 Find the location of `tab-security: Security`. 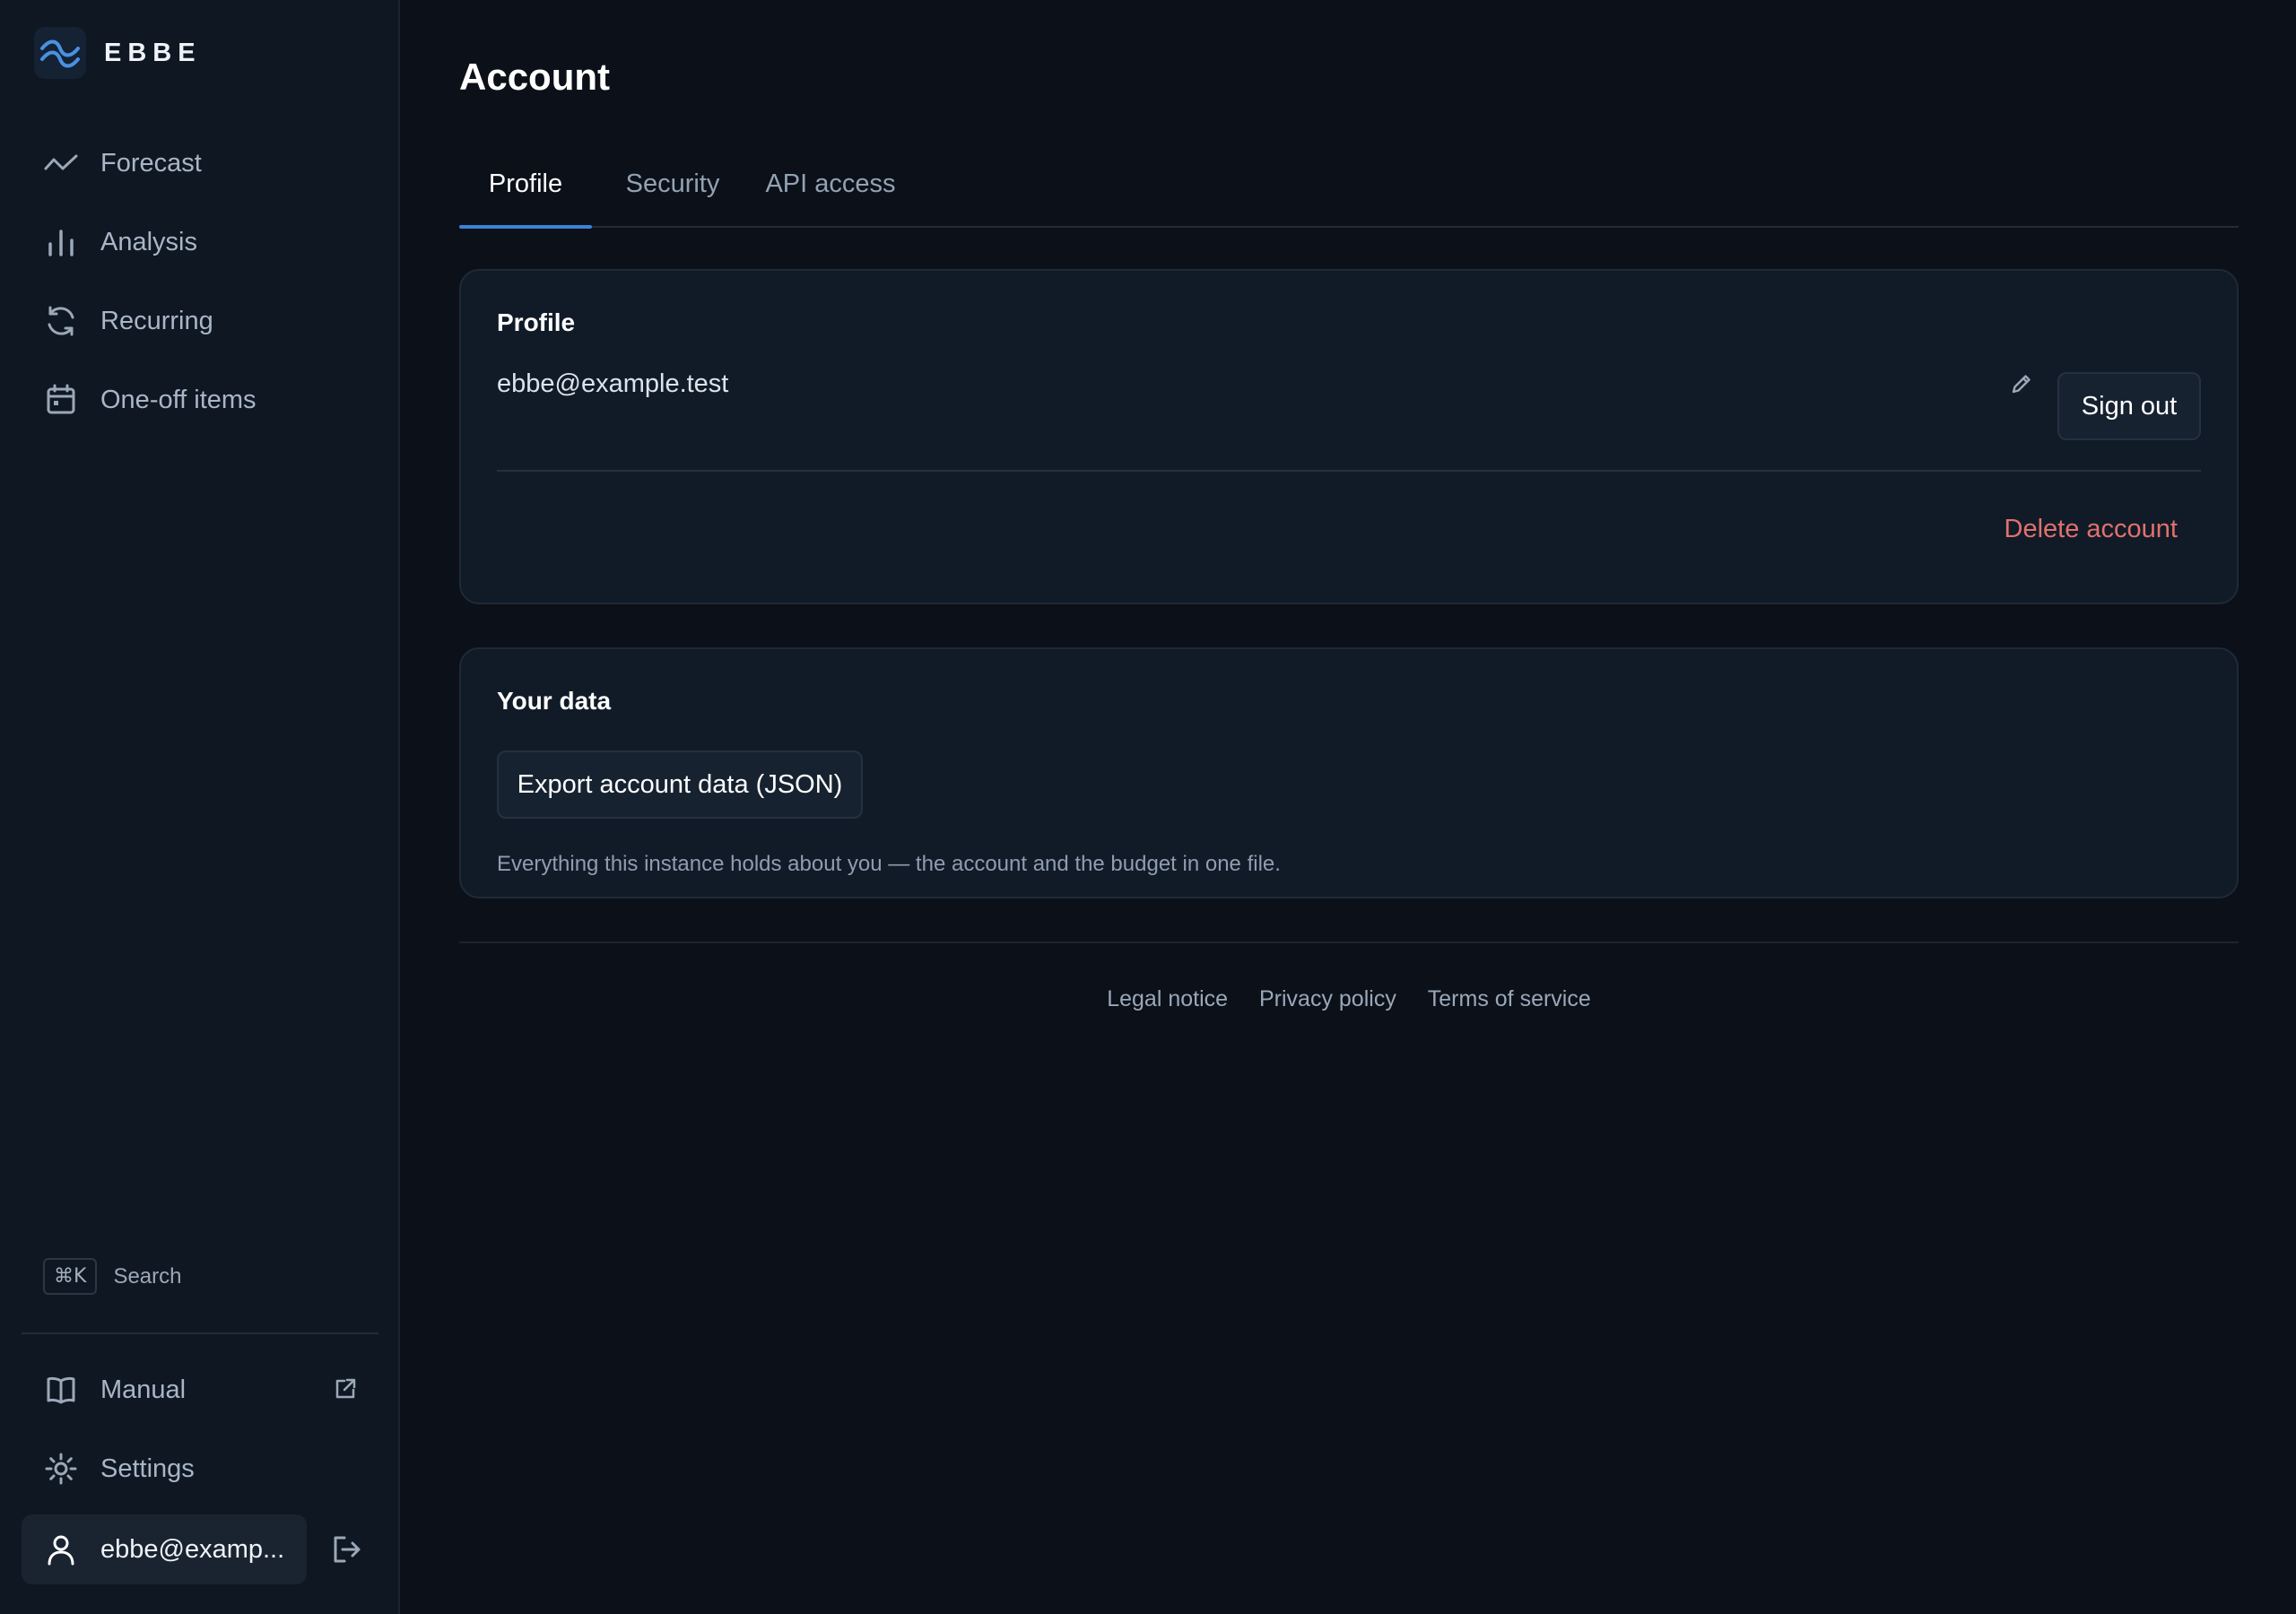

tab-security: Security is located at coordinates (672, 188).